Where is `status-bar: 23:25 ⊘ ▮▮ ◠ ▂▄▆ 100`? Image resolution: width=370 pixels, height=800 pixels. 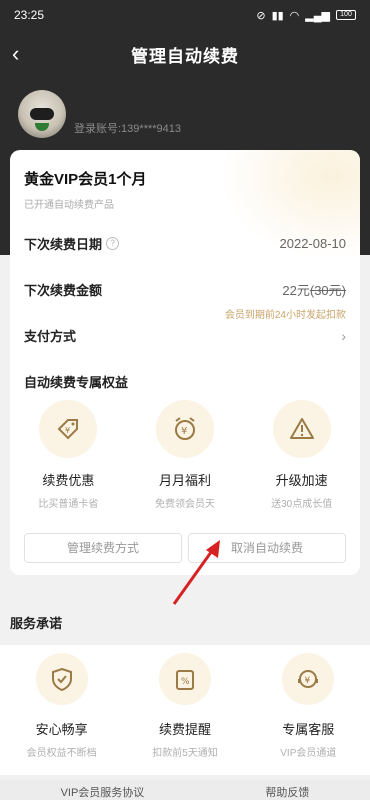 status-bar: 23:25 ⊘ ▮▮ ◠ ▂▄▆ 100 is located at coordinates (185, 15).